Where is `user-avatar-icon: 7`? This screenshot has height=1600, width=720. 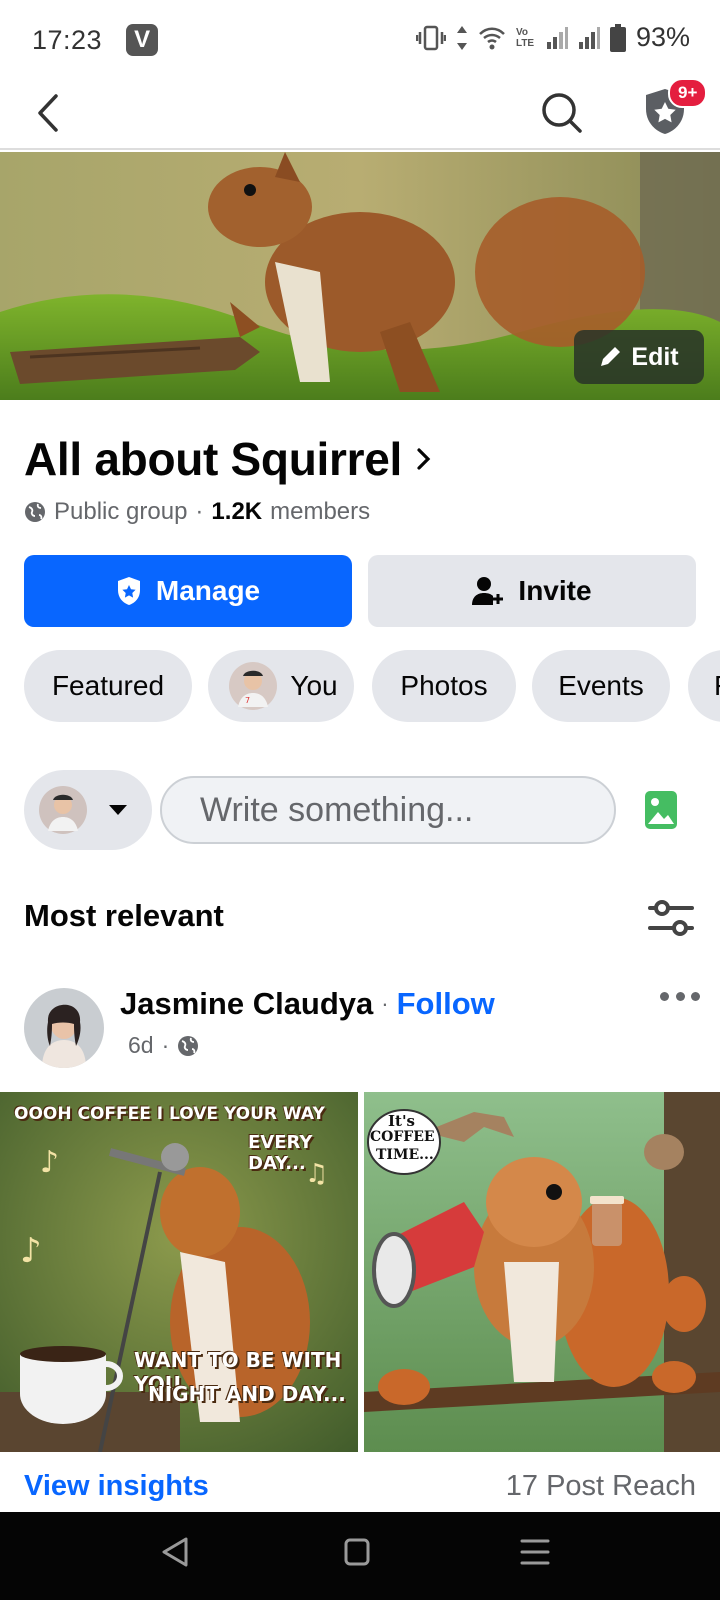 user-avatar-icon: 7 is located at coordinates (253, 686).